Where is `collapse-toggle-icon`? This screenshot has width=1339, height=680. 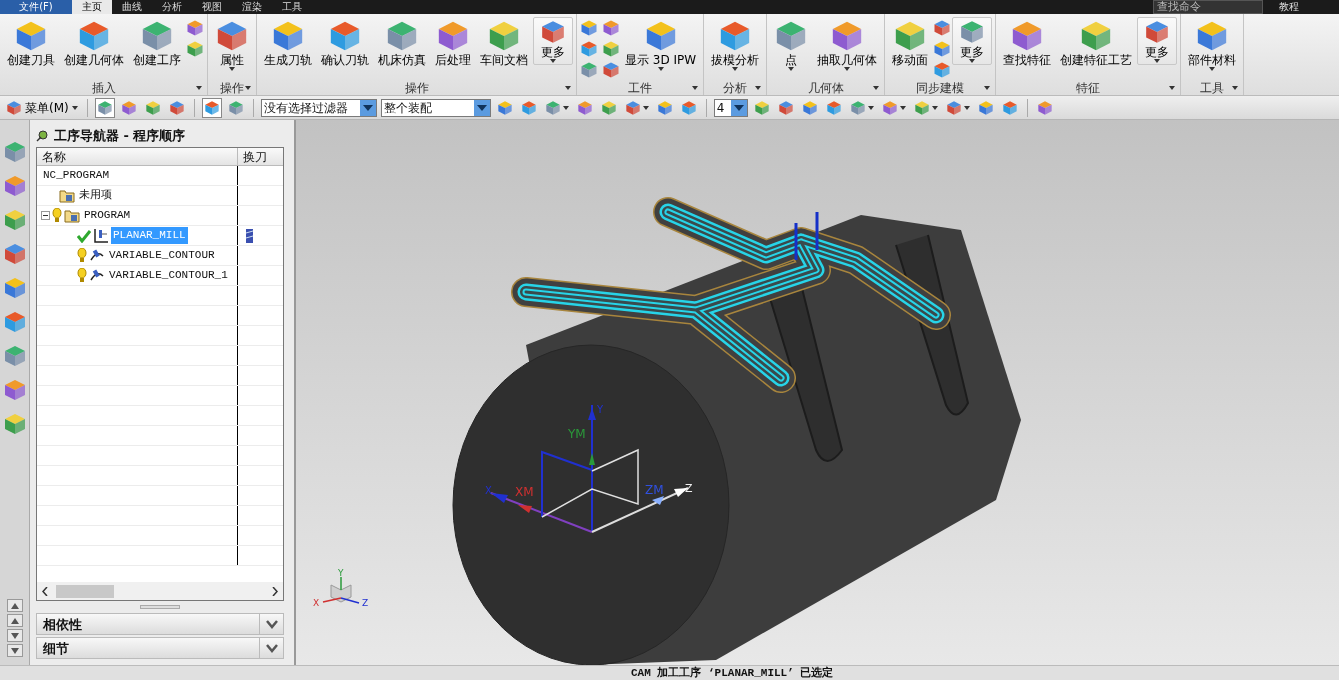
collapse-toggle-icon is located at coordinates (45, 215).